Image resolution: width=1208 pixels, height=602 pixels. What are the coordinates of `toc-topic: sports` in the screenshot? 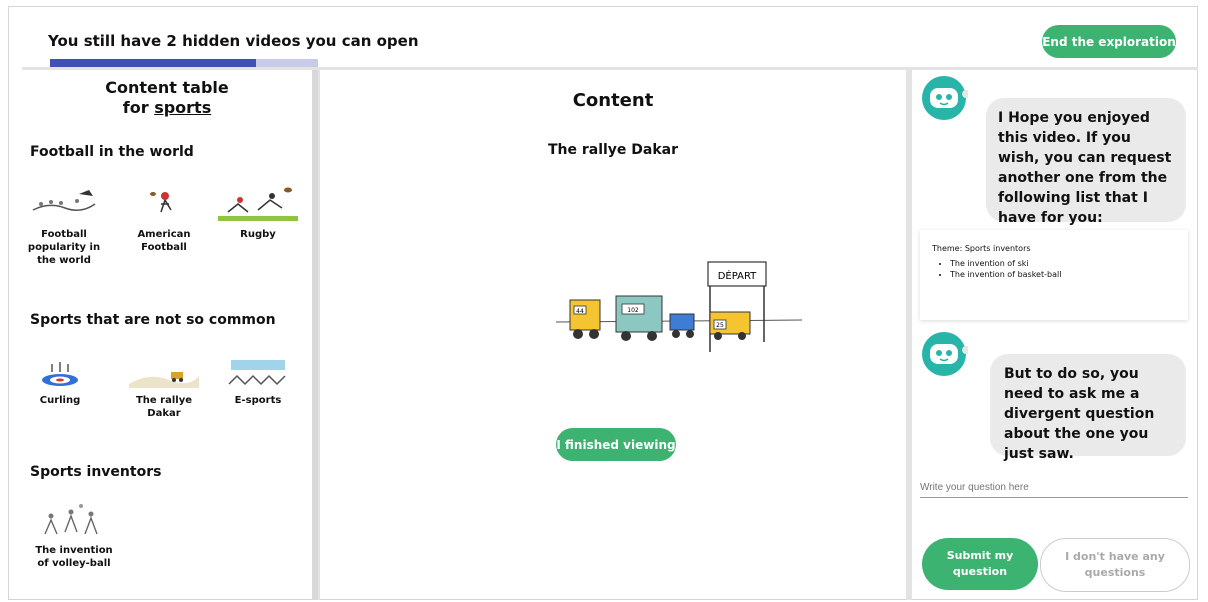 It's located at (183, 107).